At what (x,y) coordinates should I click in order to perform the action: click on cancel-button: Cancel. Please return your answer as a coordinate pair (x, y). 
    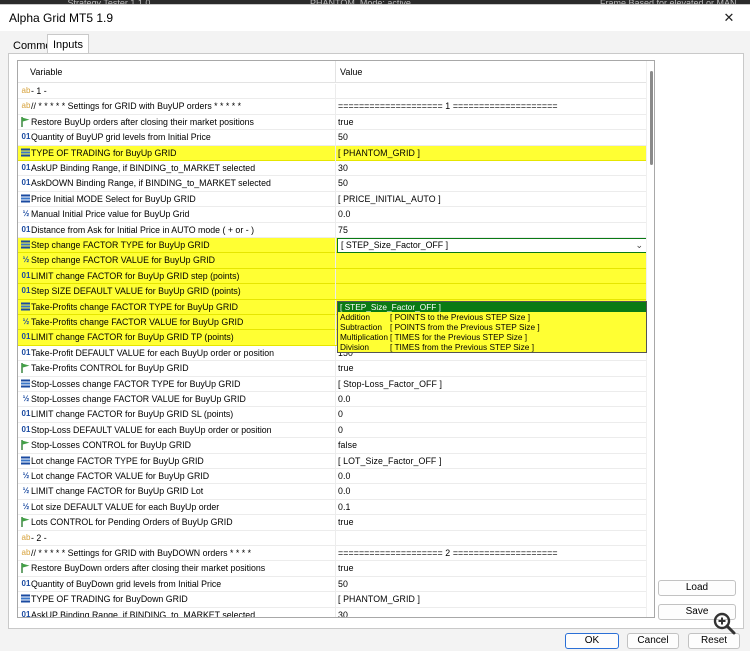
    Looking at the image, I should click on (653, 641).